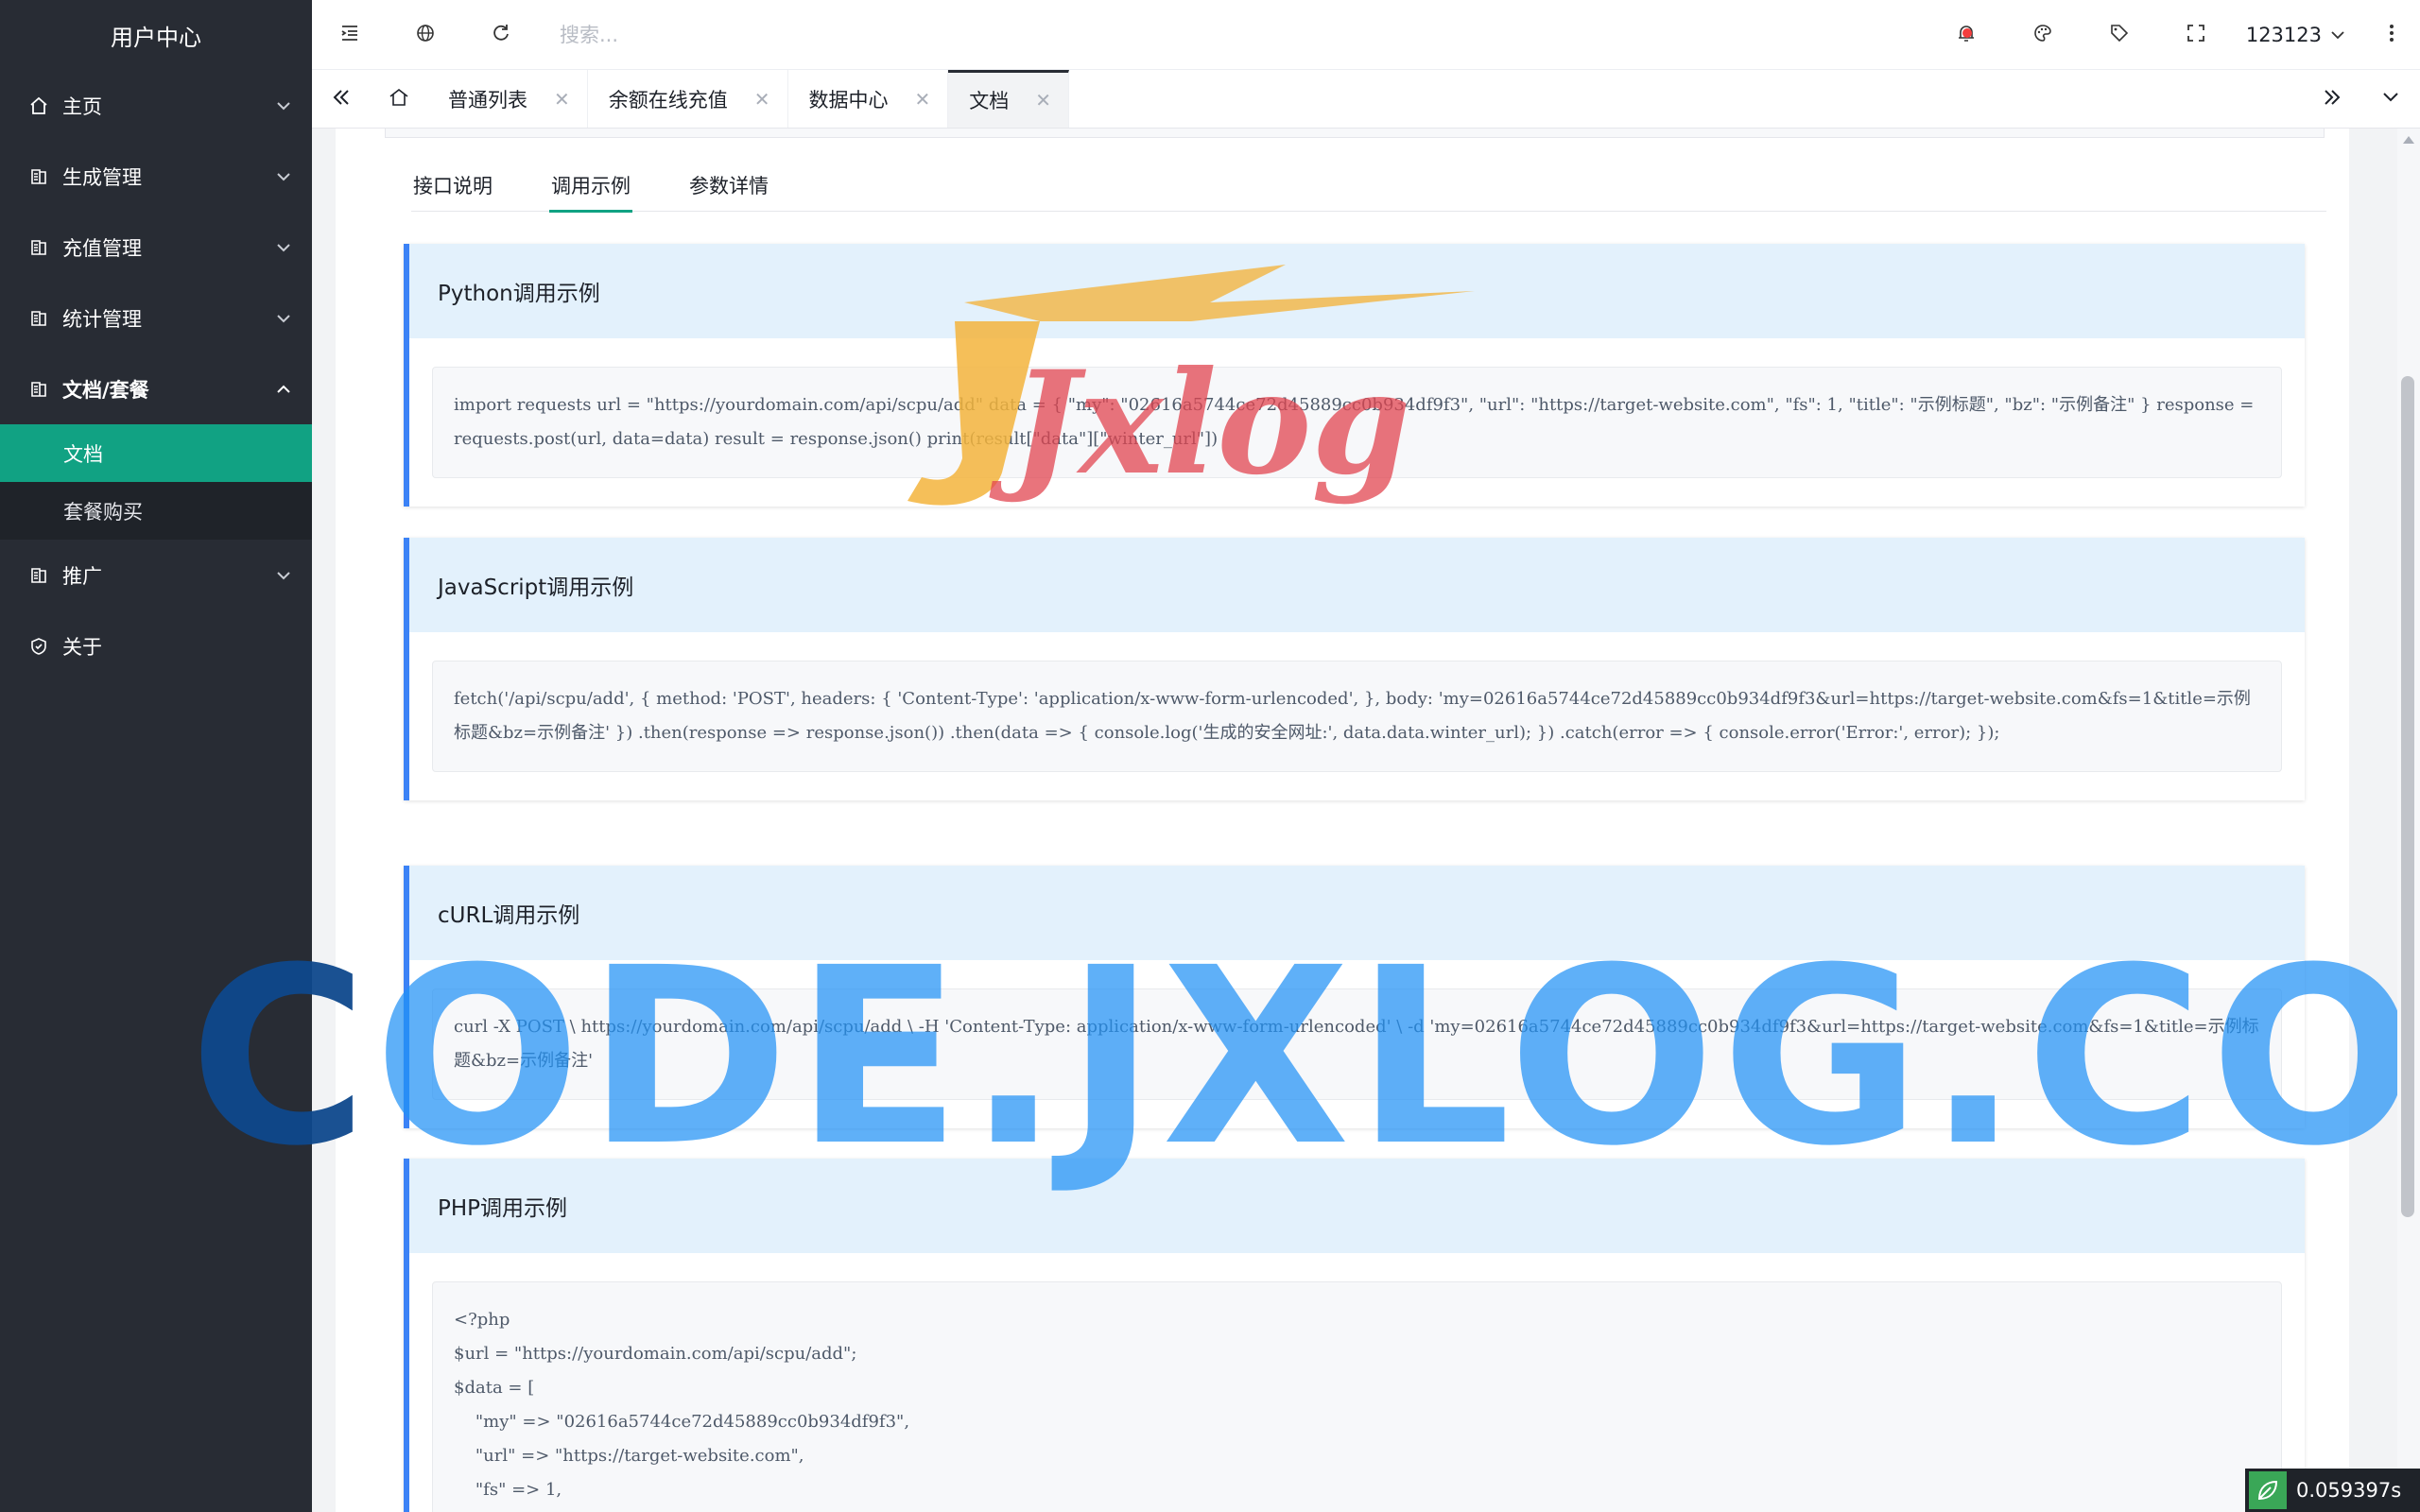 This screenshot has width=2420, height=1512. Describe the element at coordinates (1357, 585) in the screenshot. I see `example-title: JavaScript调用示例` at that location.